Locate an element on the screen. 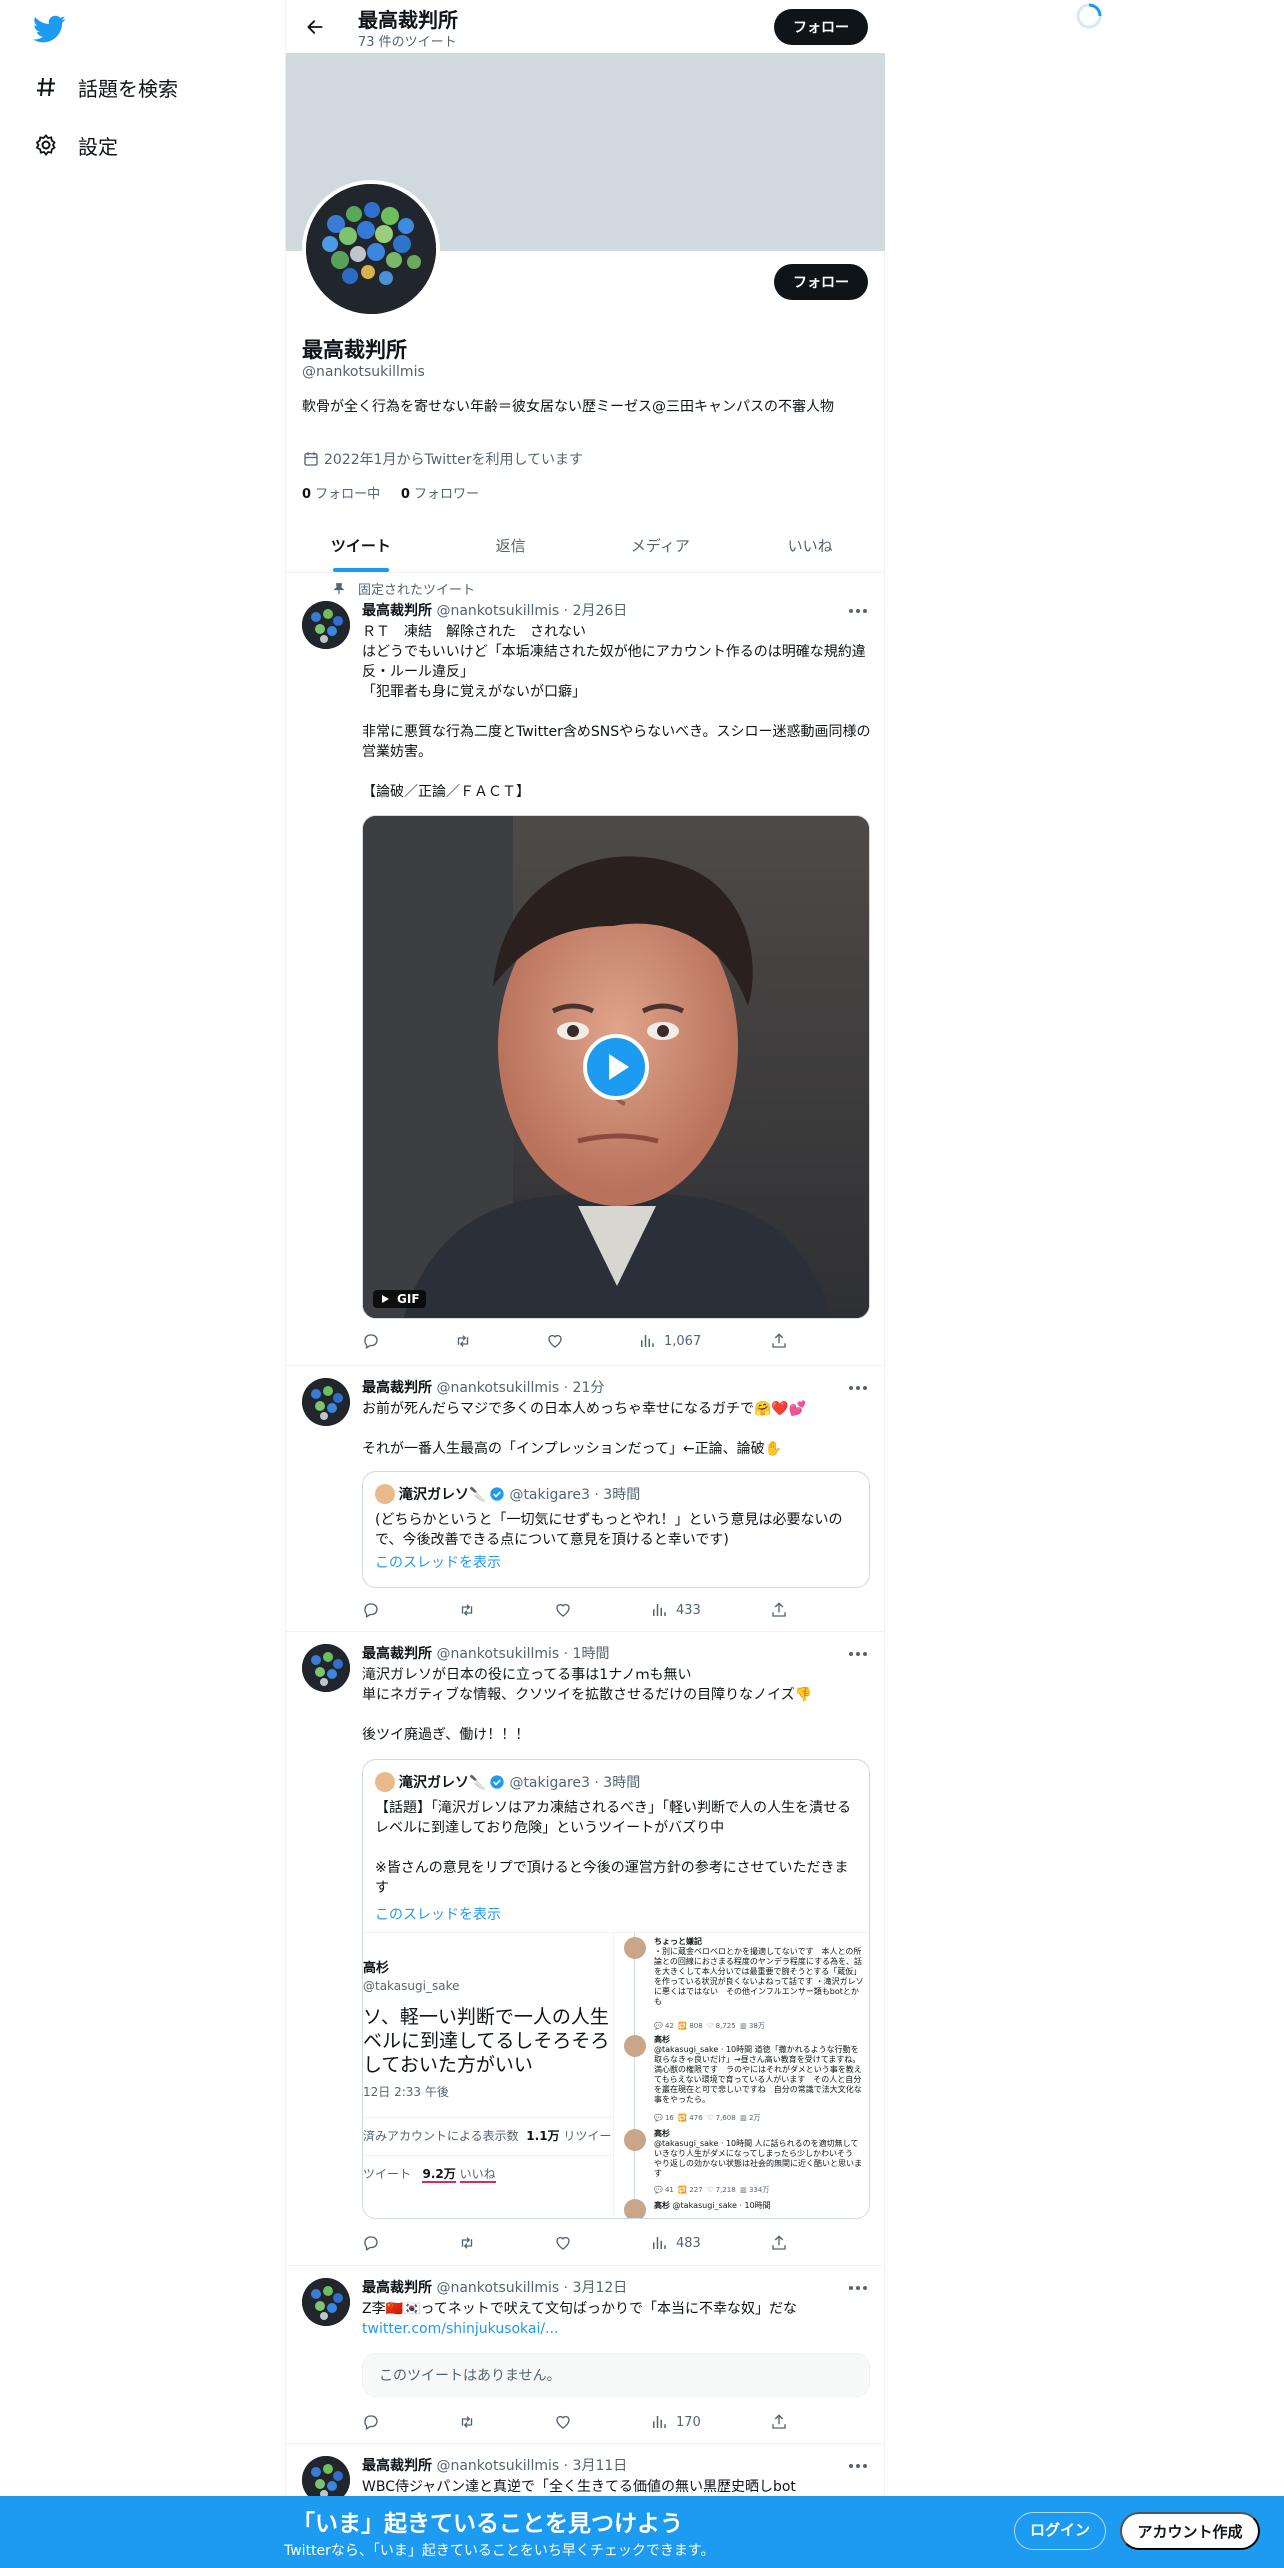  tab-replies: 返信 is located at coordinates (511, 546).